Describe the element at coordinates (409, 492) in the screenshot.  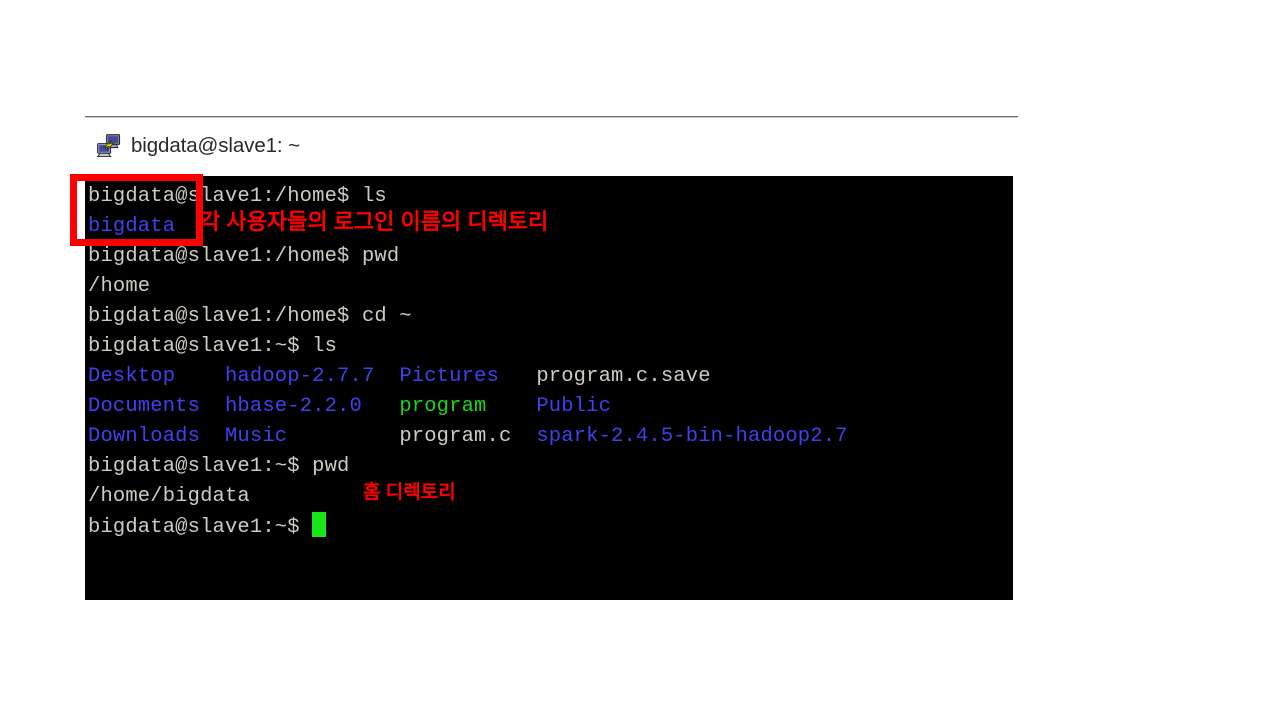
I see `annotation-home-directory: 홈 디렉토리` at that location.